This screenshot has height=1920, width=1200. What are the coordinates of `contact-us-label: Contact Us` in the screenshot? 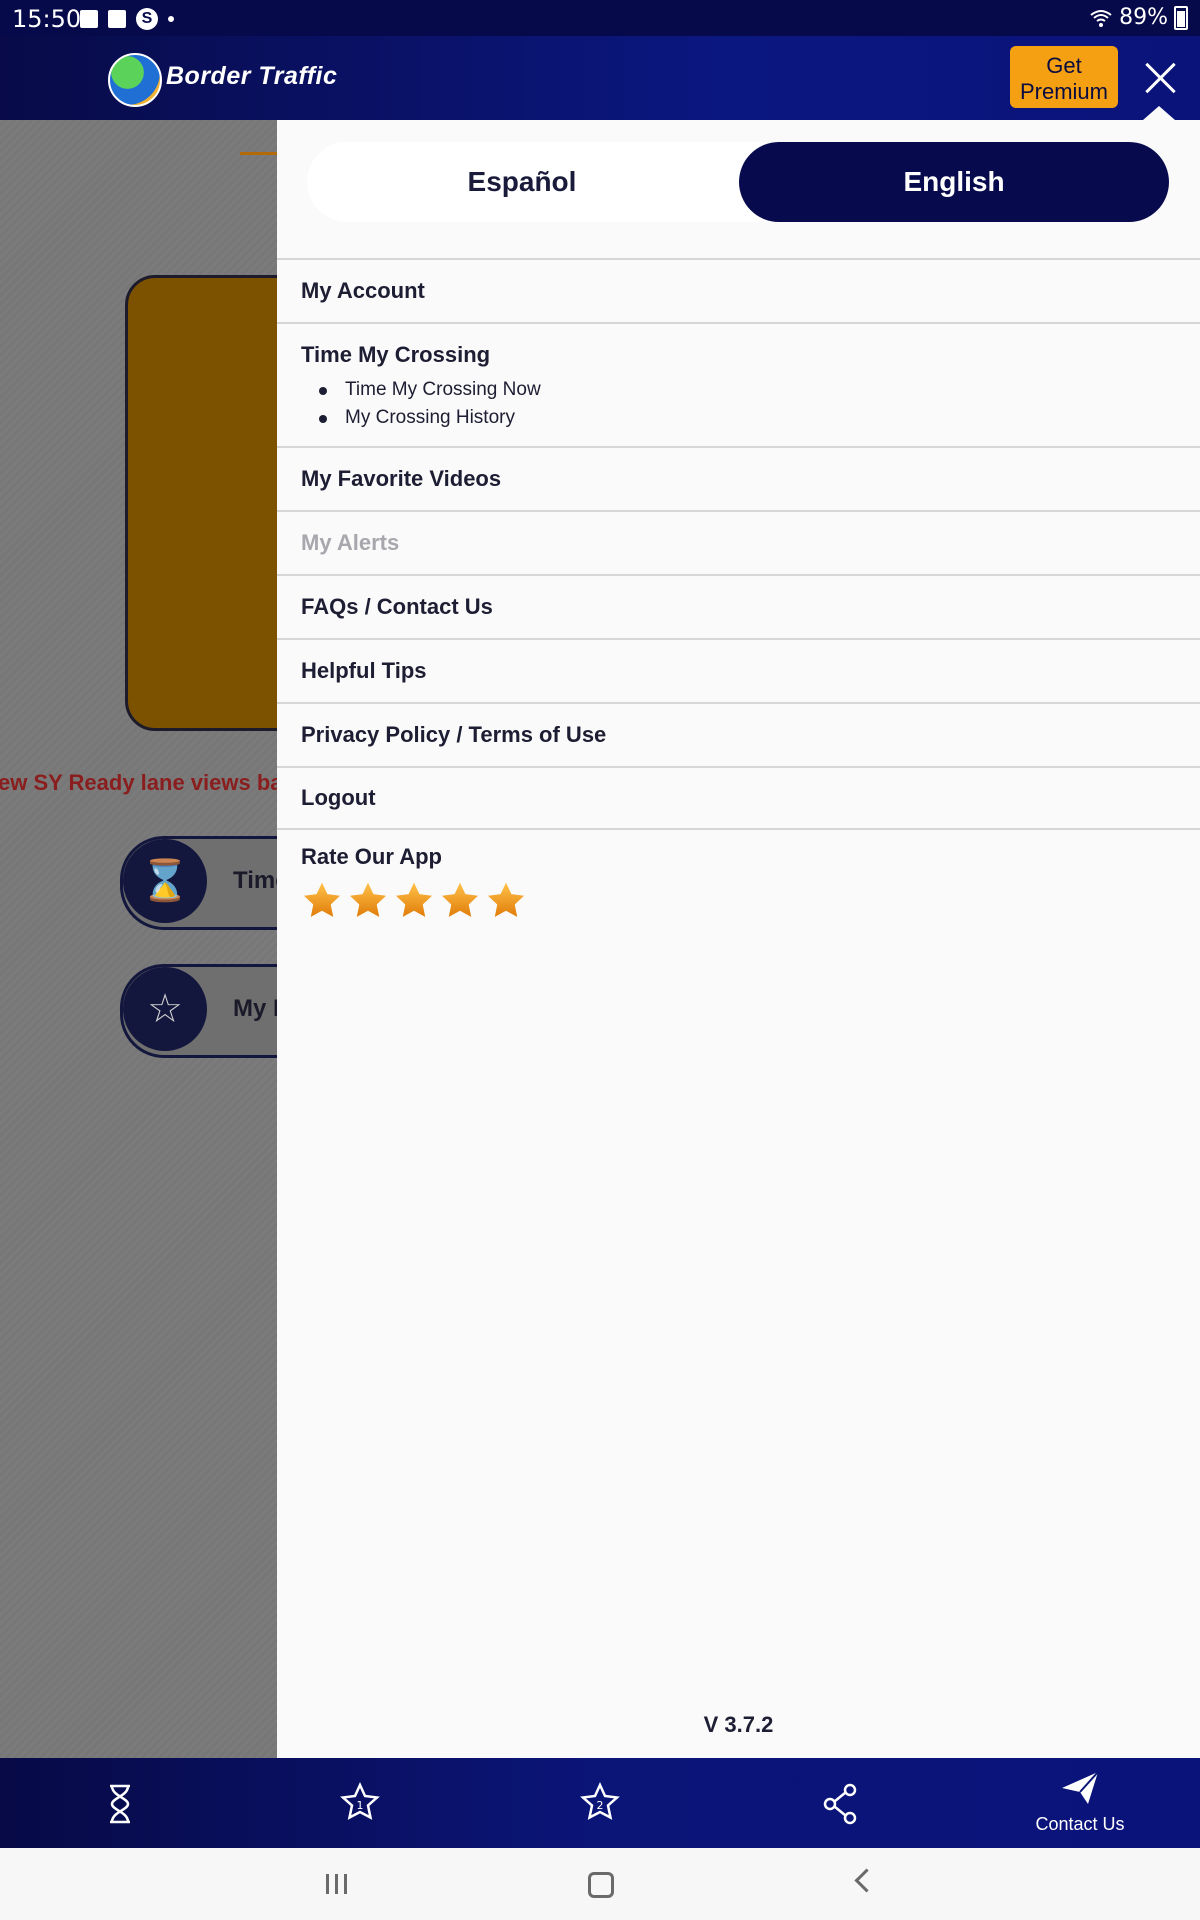 It's located at (1080, 1824).